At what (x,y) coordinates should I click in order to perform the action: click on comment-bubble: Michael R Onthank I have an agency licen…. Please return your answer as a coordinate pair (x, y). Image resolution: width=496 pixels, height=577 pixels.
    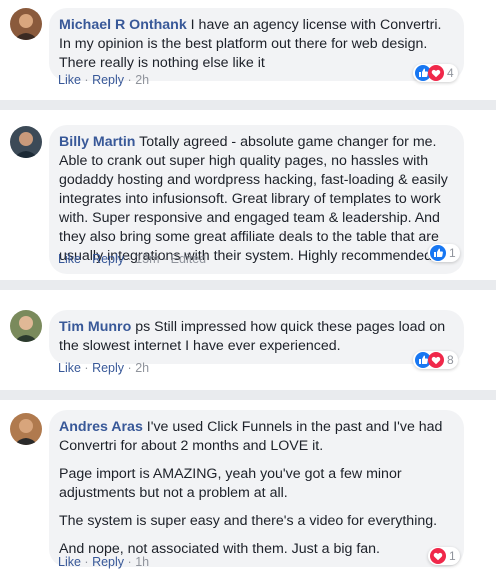
    Looking at the image, I should click on (256, 44).